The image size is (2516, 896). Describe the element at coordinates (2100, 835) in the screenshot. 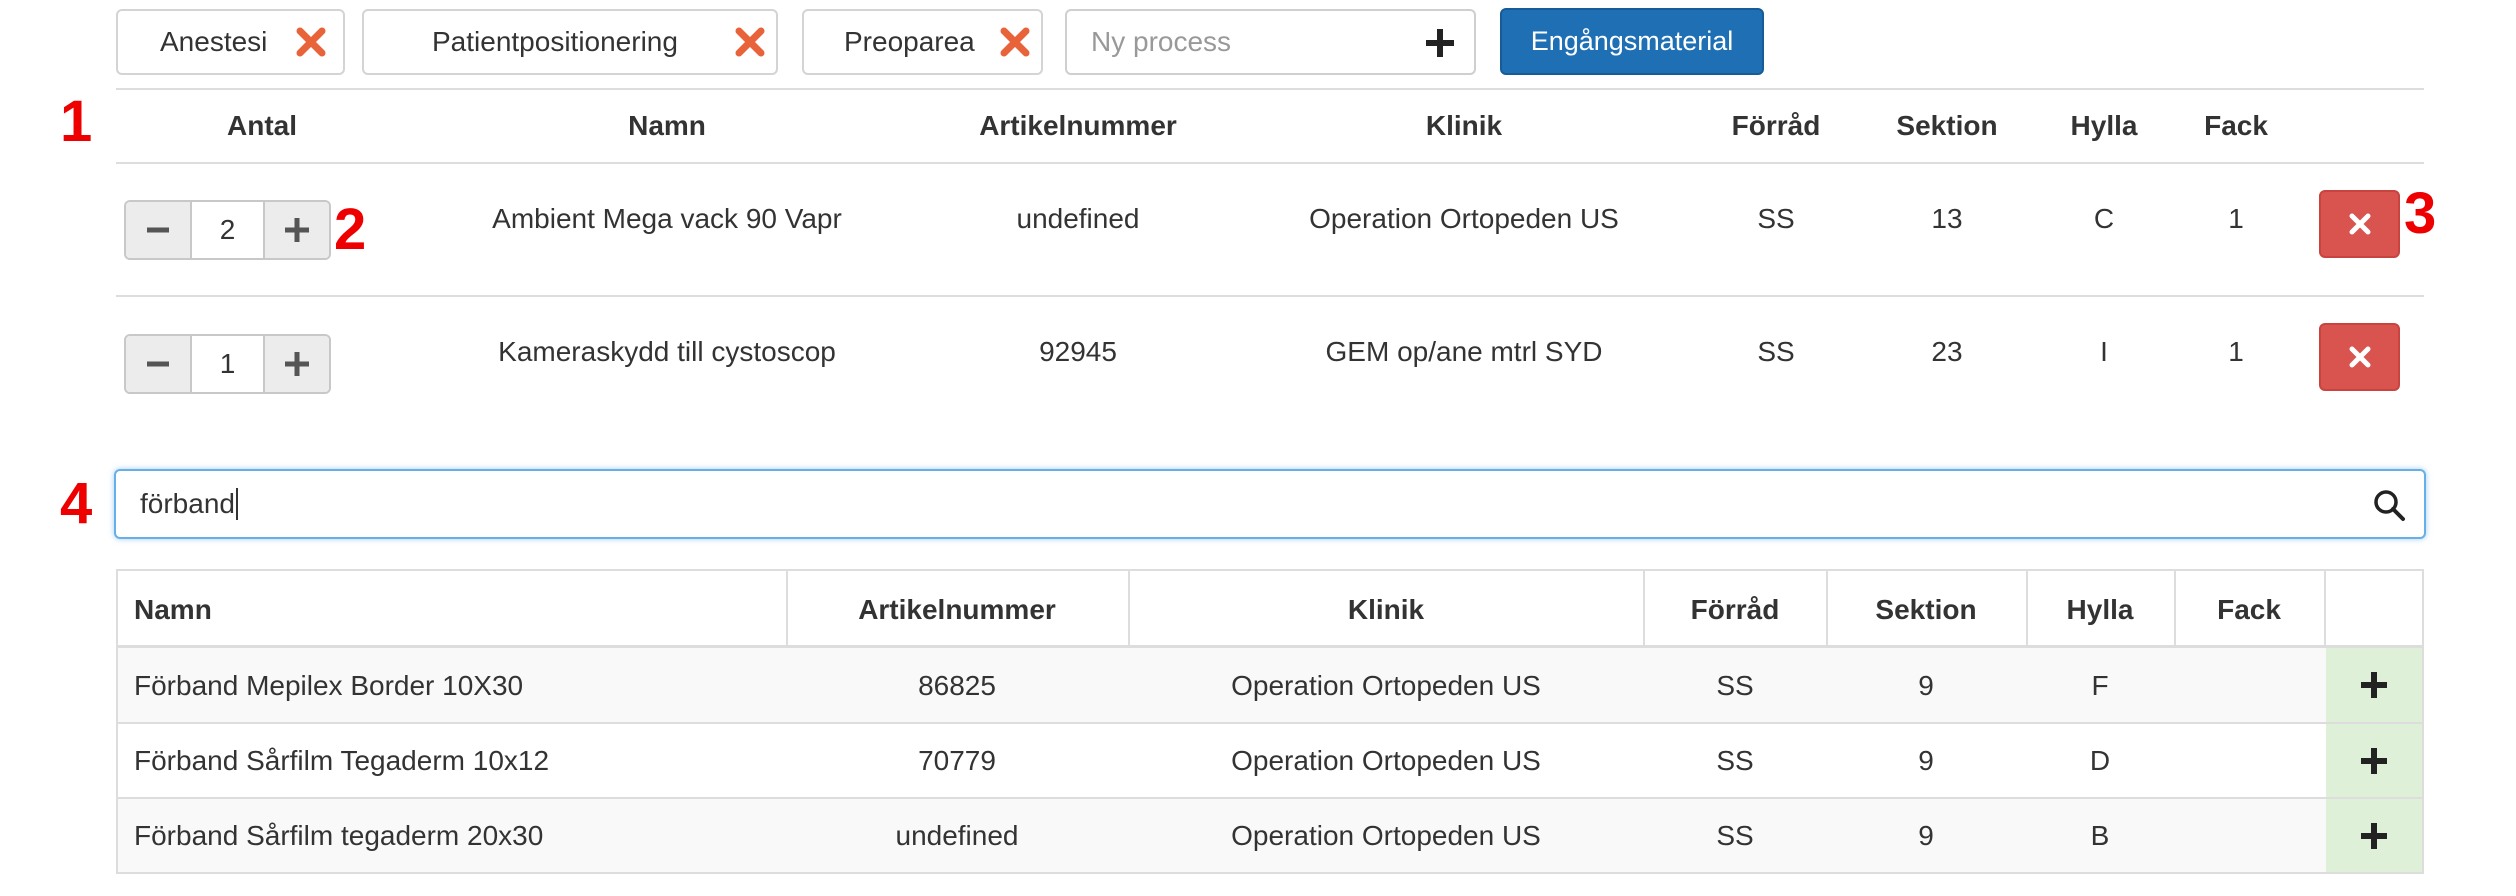

I see `cell-hylla: B` at that location.